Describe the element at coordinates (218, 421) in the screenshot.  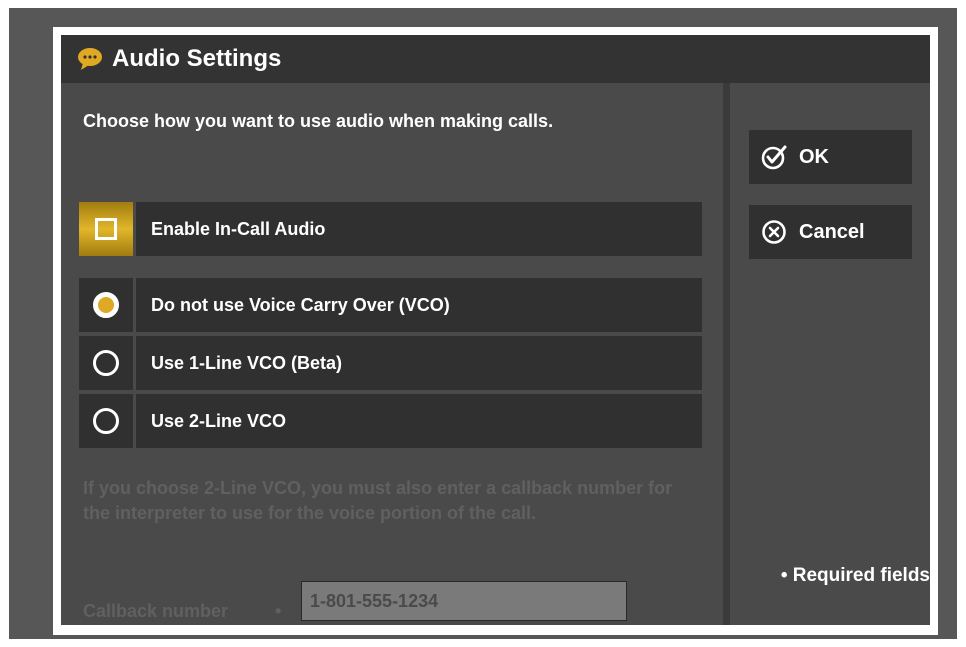
I see `radio-2-line-vco-label: Use 2-Line VCO` at that location.